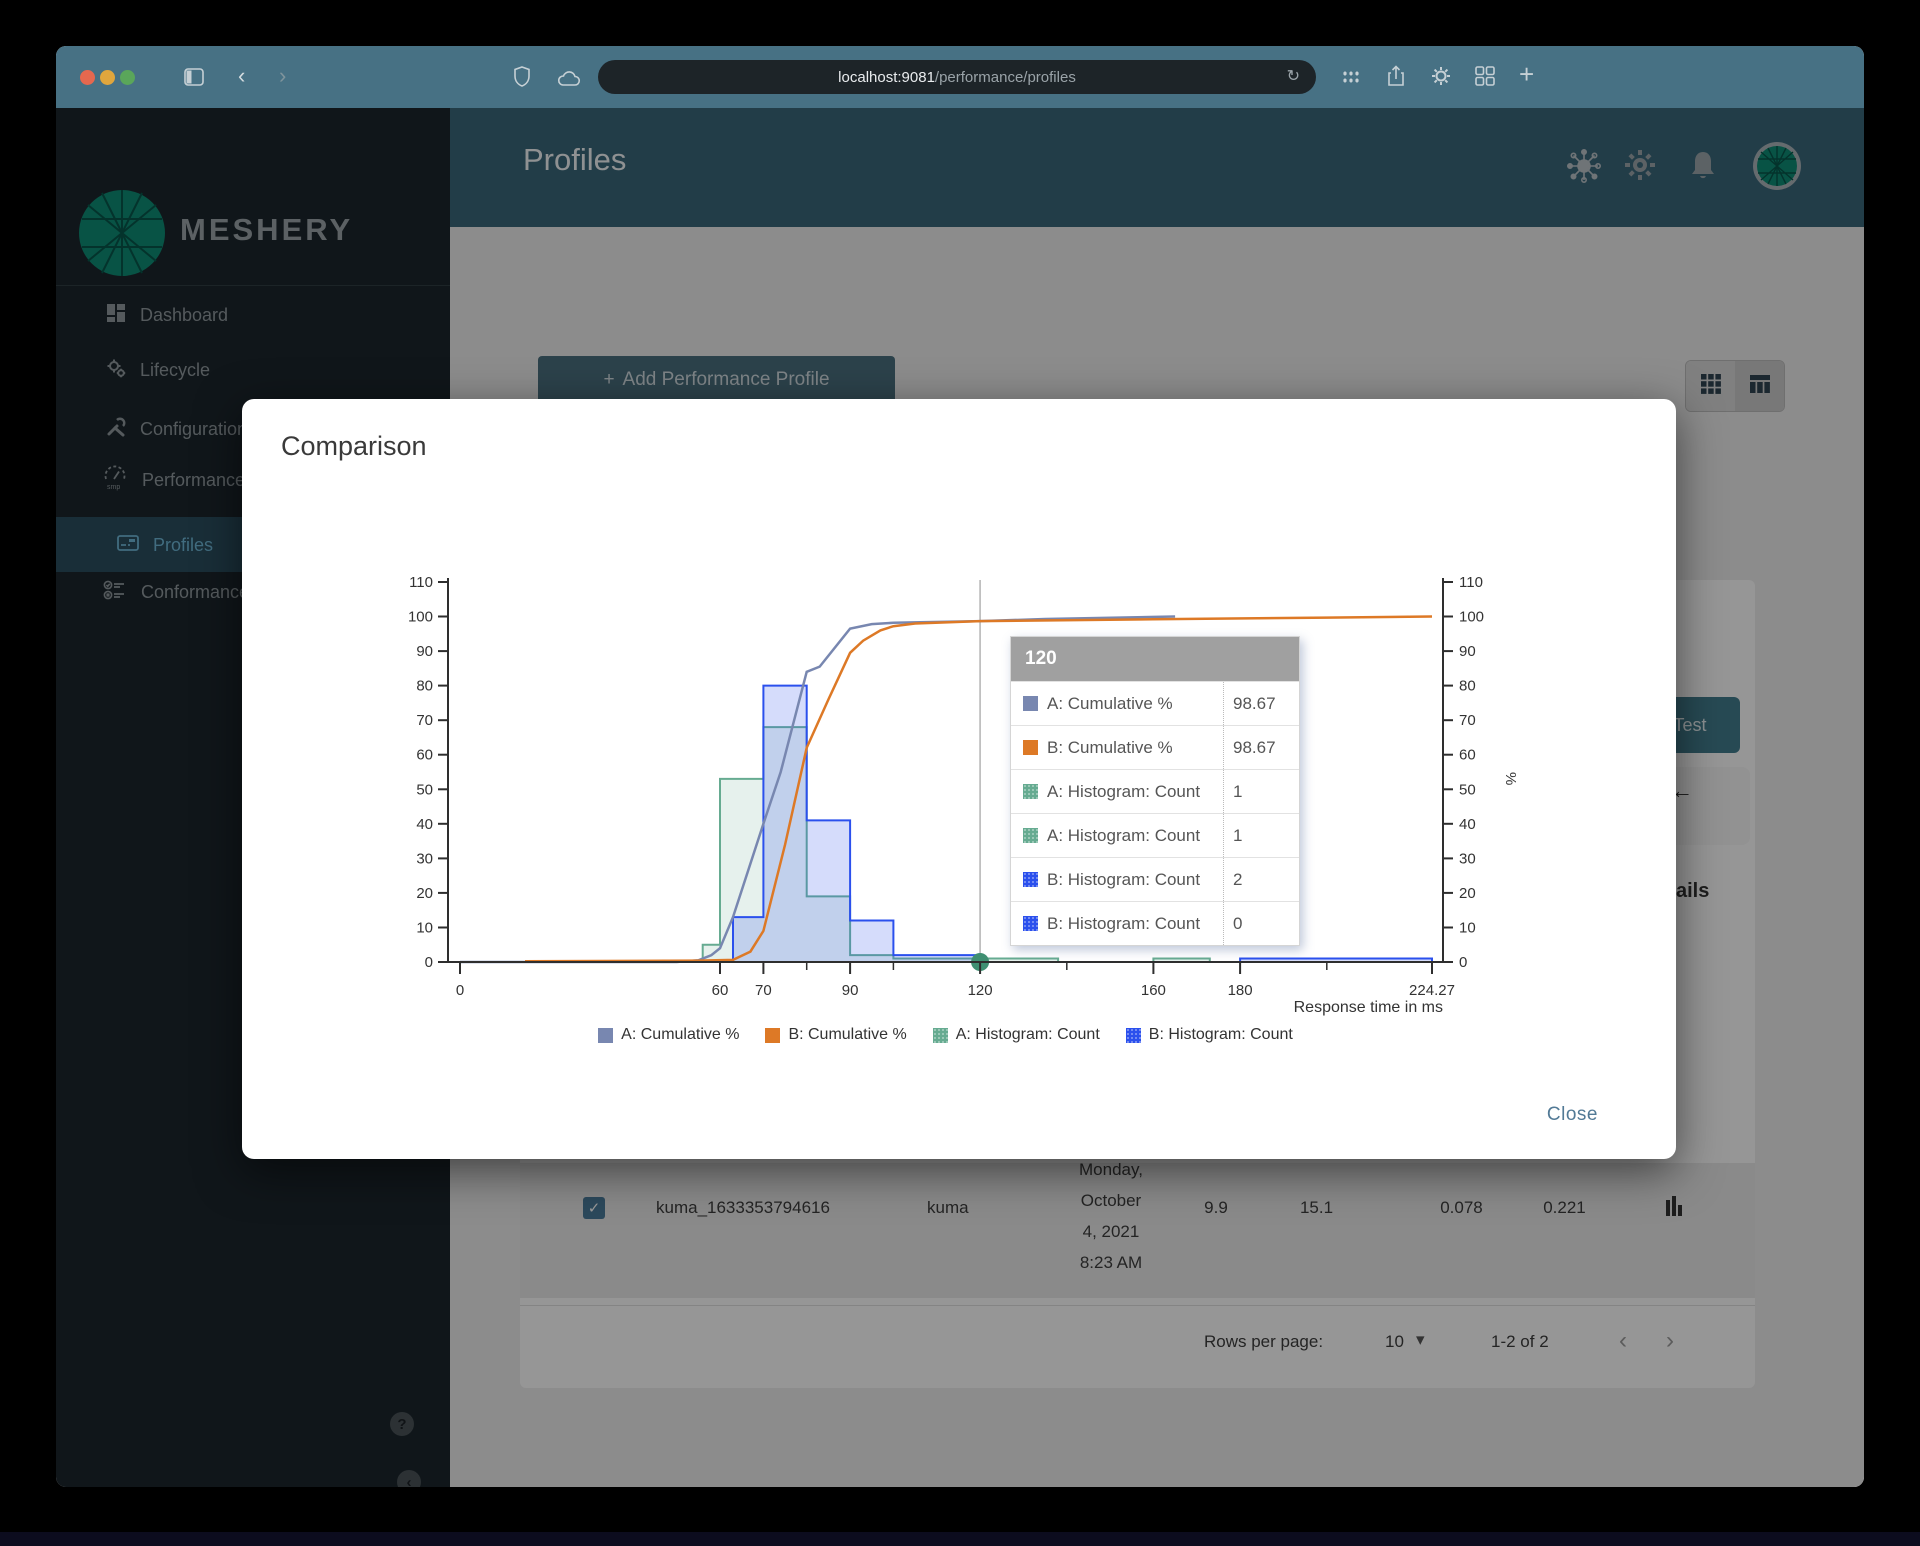 Image resolution: width=1920 pixels, height=1546 pixels. I want to click on back-icon: ‹, so click(241, 76).